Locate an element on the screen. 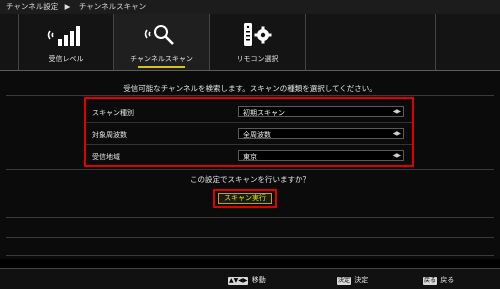 This screenshot has height=289, width=500. breadcrumb: チャンネル設定 ▶ チャンネルスキャン is located at coordinates (250, 7).